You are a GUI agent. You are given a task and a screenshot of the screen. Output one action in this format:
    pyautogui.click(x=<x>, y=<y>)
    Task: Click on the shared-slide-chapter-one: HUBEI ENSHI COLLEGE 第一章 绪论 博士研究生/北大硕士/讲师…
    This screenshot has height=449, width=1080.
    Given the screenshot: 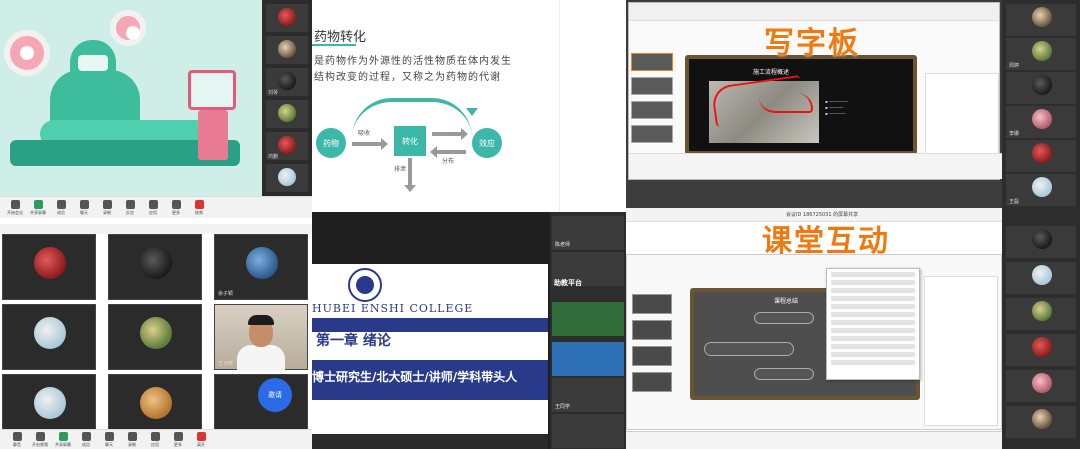 What is the action you would take?
    pyautogui.click(x=430, y=349)
    